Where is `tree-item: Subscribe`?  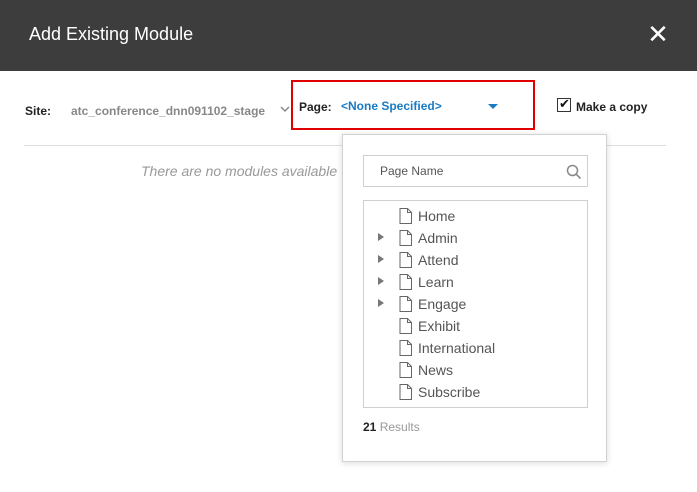
tree-item: Subscribe is located at coordinates (475, 392).